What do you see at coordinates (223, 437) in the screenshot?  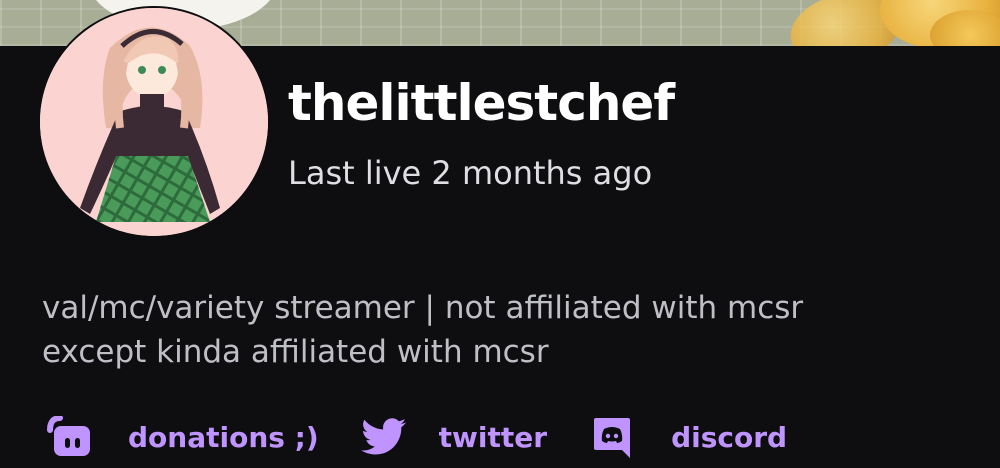 I see `link-label: donations ;)` at bounding box center [223, 437].